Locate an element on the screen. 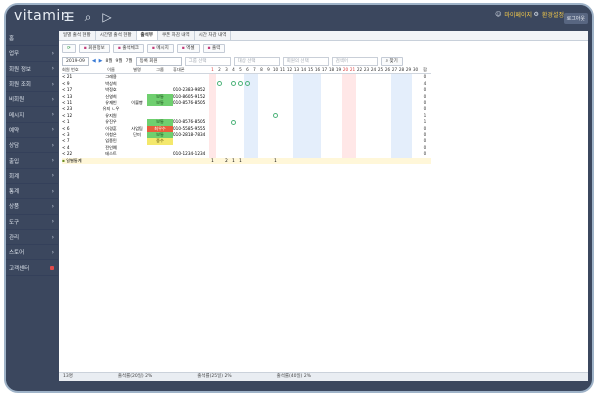 The height and width of the screenshot is (400, 600). member-filter-select: 등록 회원 is located at coordinates (158, 61).